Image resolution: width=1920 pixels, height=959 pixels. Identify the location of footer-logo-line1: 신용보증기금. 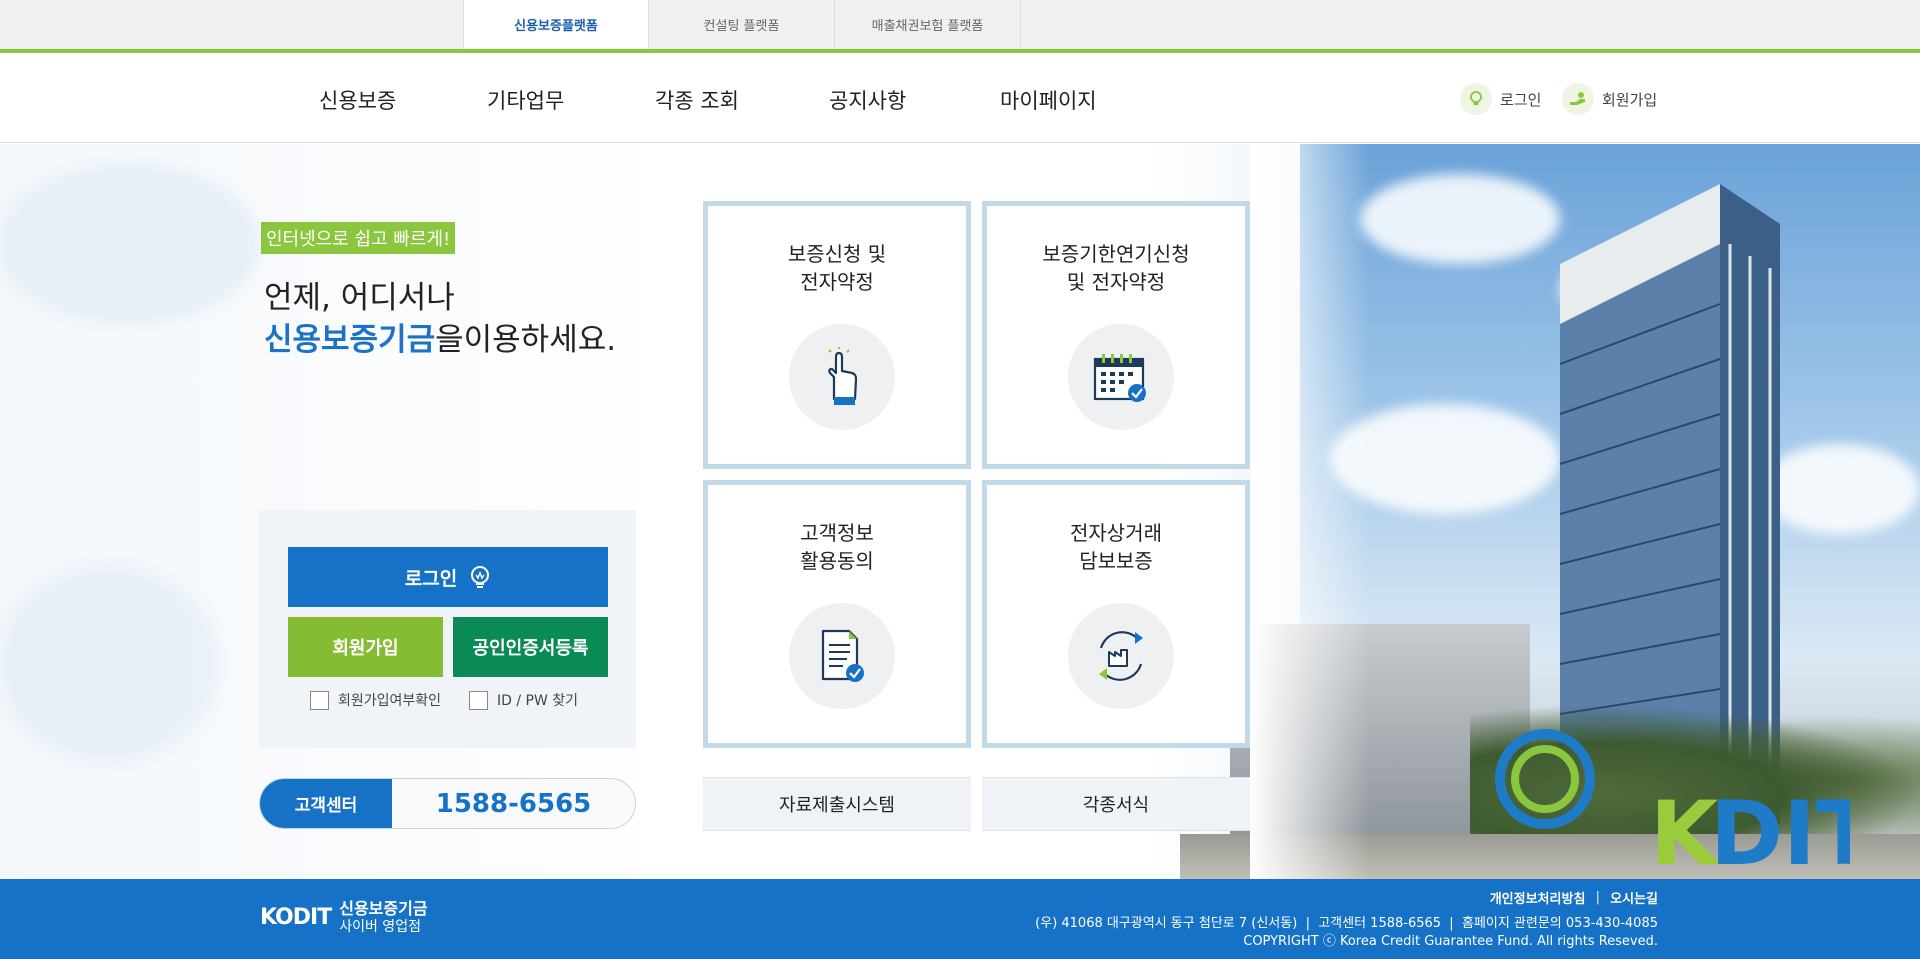
(383, 908).